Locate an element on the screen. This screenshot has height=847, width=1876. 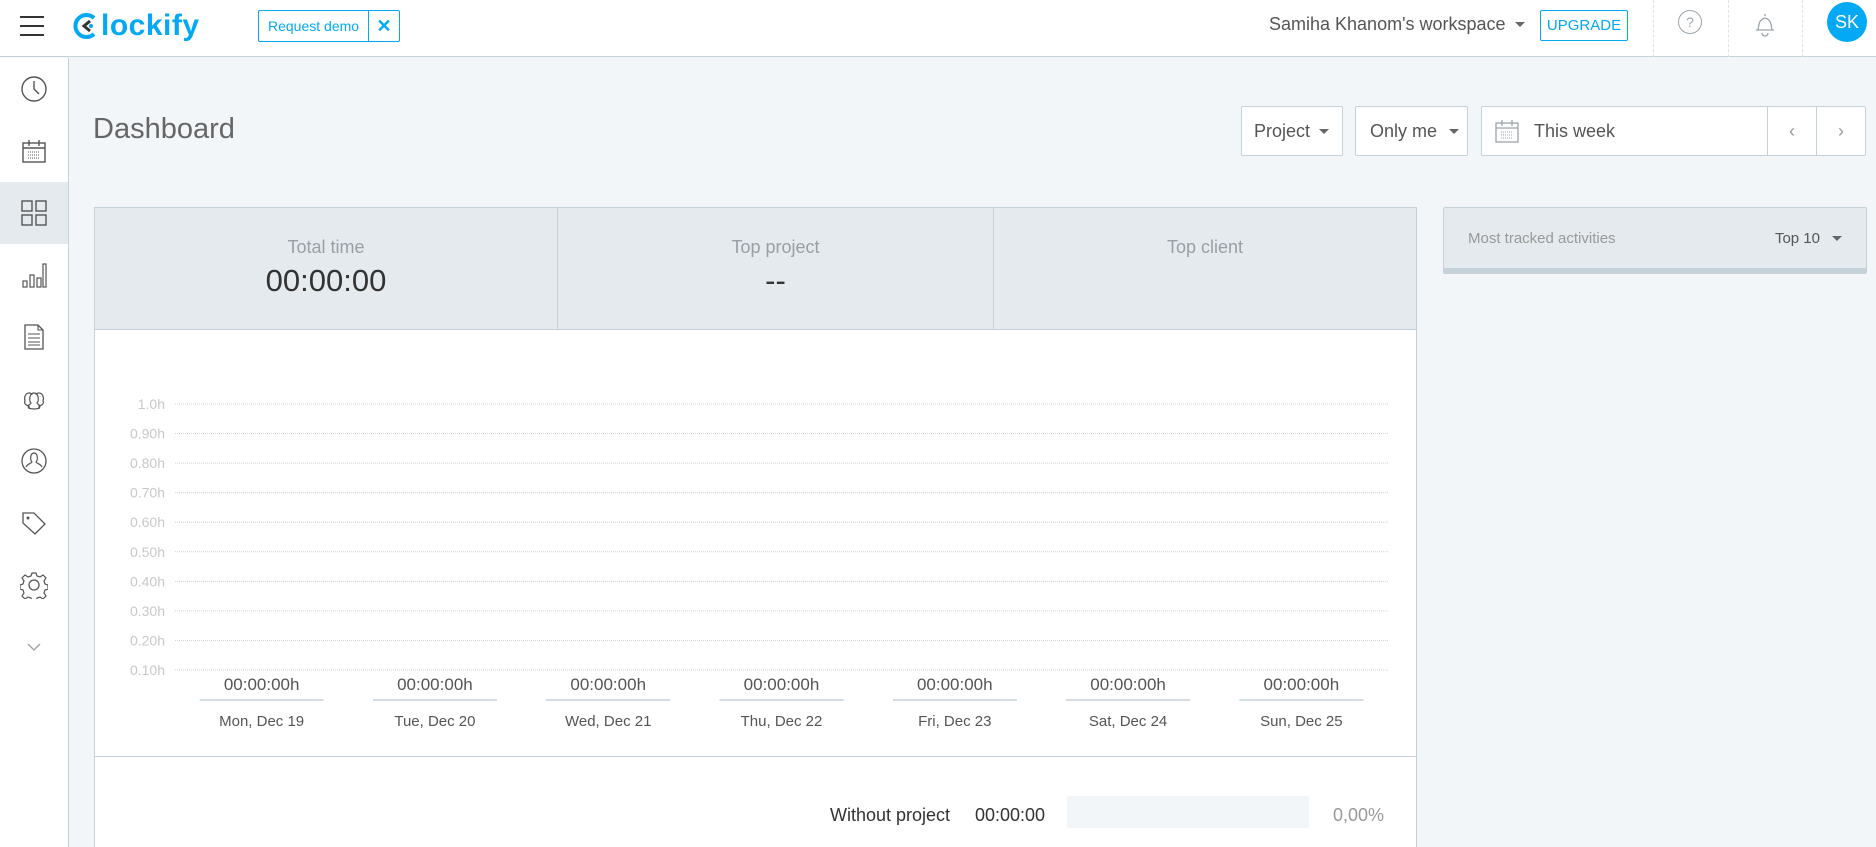
stat-top-project: Top project -- is located at coordinates (776, 268).